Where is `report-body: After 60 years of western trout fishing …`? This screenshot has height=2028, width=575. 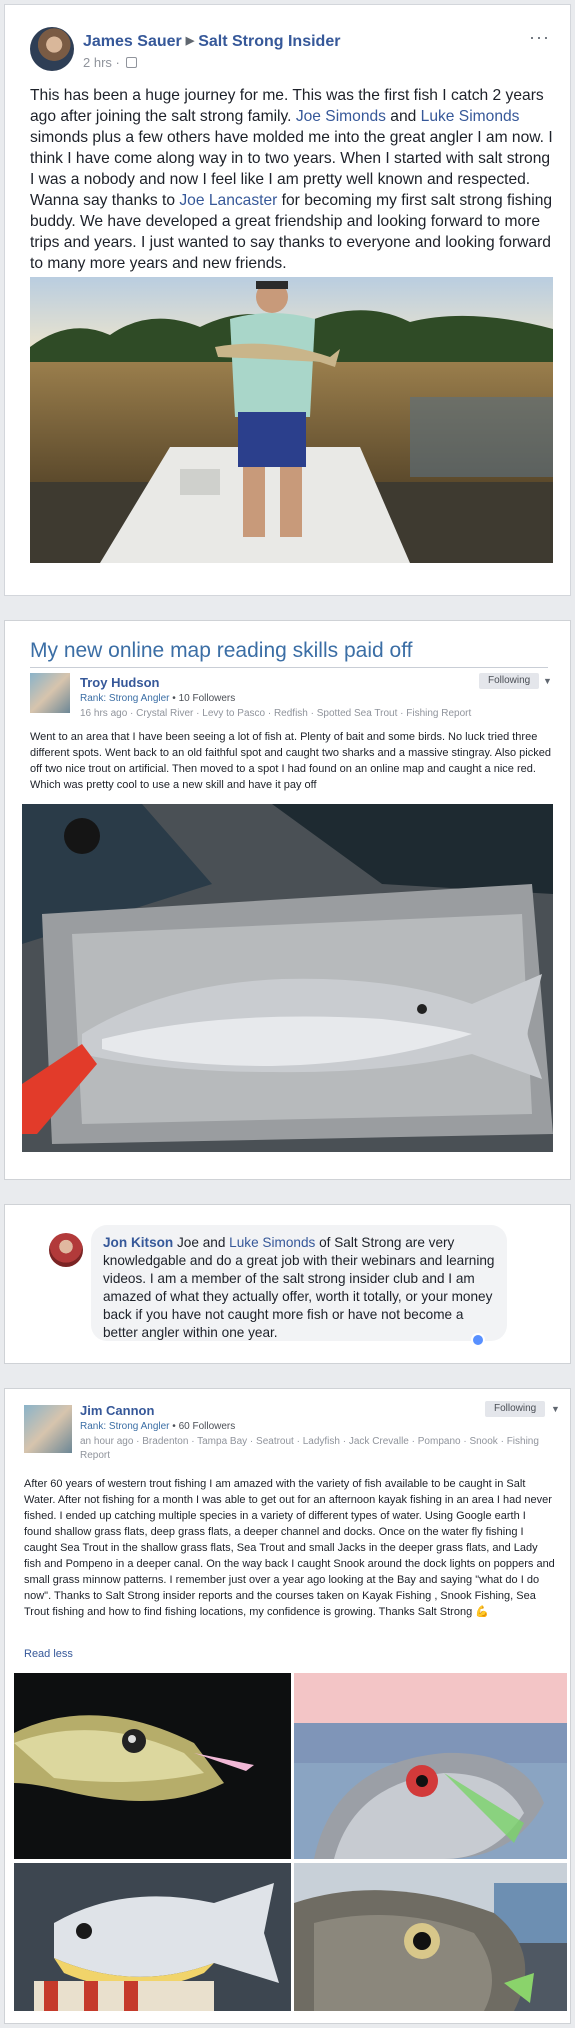
report-body: After 60 years of western trout fishing … is located at coordinates (289, 1548).